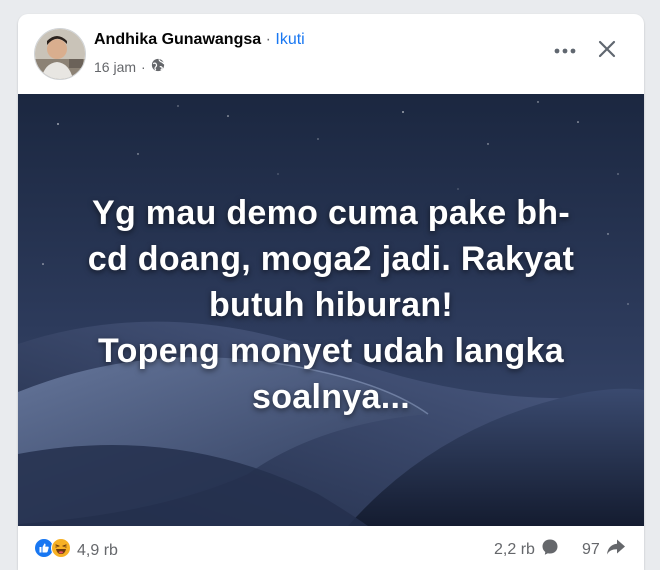 The width and height of the screenshot is (660, 570). I want to click on reaction-count: 4,9 rb, so click(97, 550).